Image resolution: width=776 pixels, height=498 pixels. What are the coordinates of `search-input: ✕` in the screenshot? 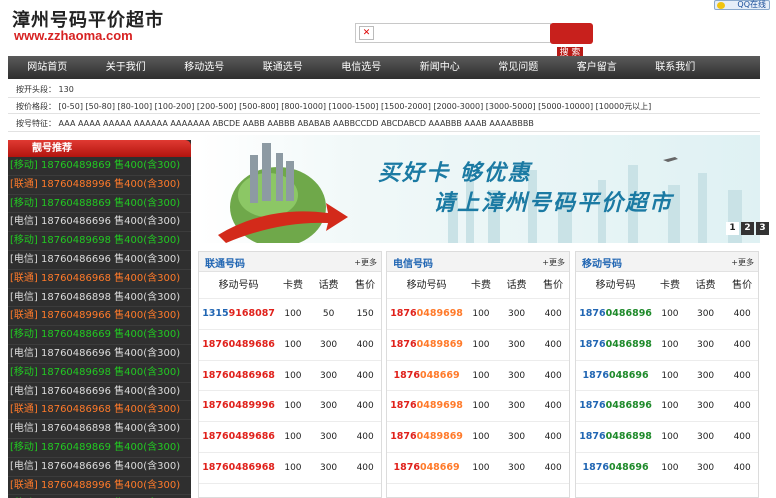 It's located at (453, 33).